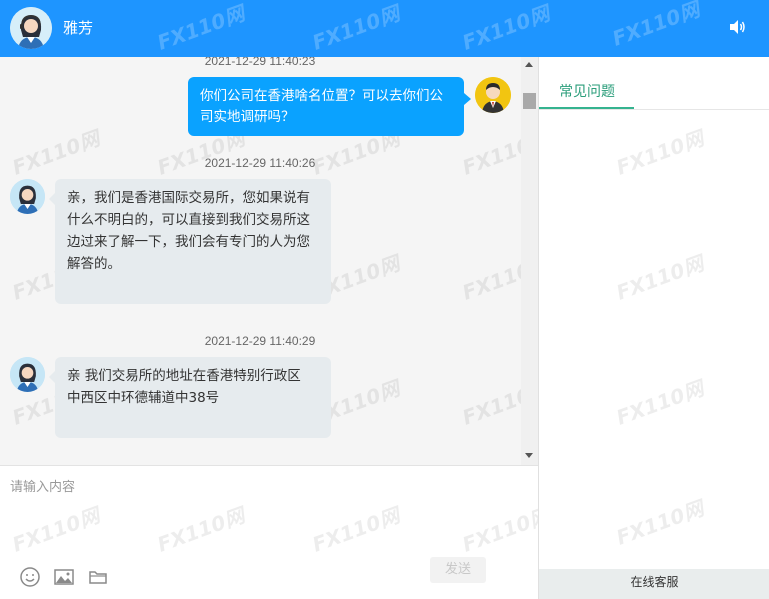 This screenshot has width=769, height=599. I want to click on message-input: 请输入内容, so click(42, 485).